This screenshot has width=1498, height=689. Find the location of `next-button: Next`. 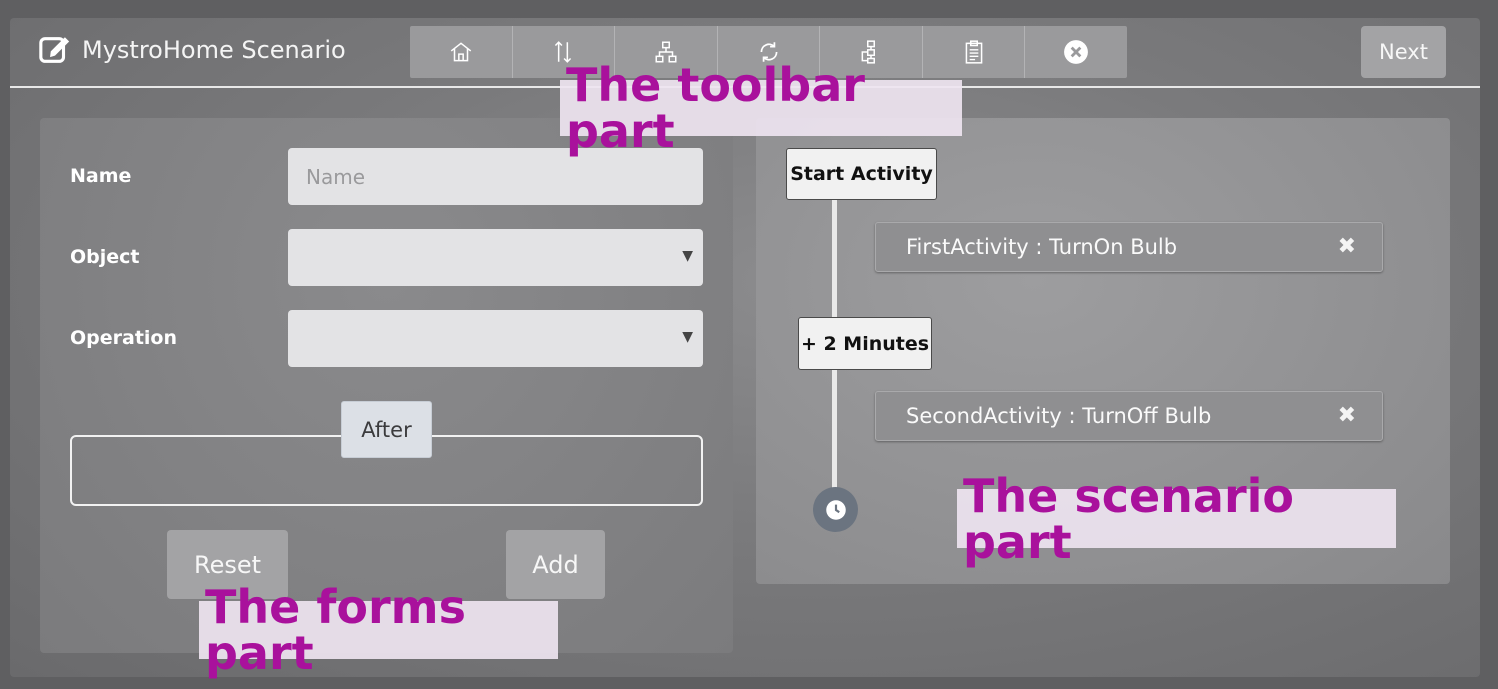

next-button: Next is located at coordinates (1403, 52).